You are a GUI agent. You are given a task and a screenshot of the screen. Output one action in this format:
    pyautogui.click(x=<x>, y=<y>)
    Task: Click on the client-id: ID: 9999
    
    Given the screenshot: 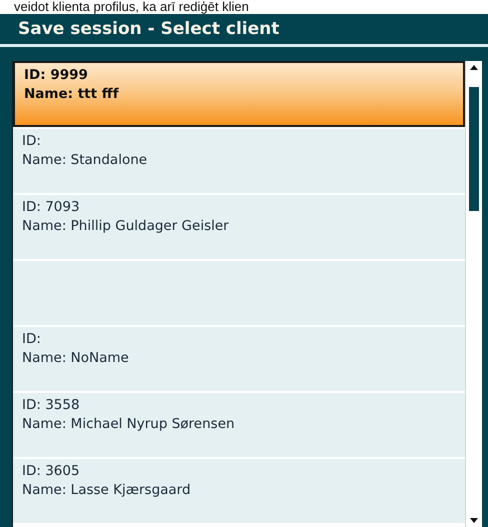 What is the action you would take?
    pyautogui.click(x=56, y=75)
    